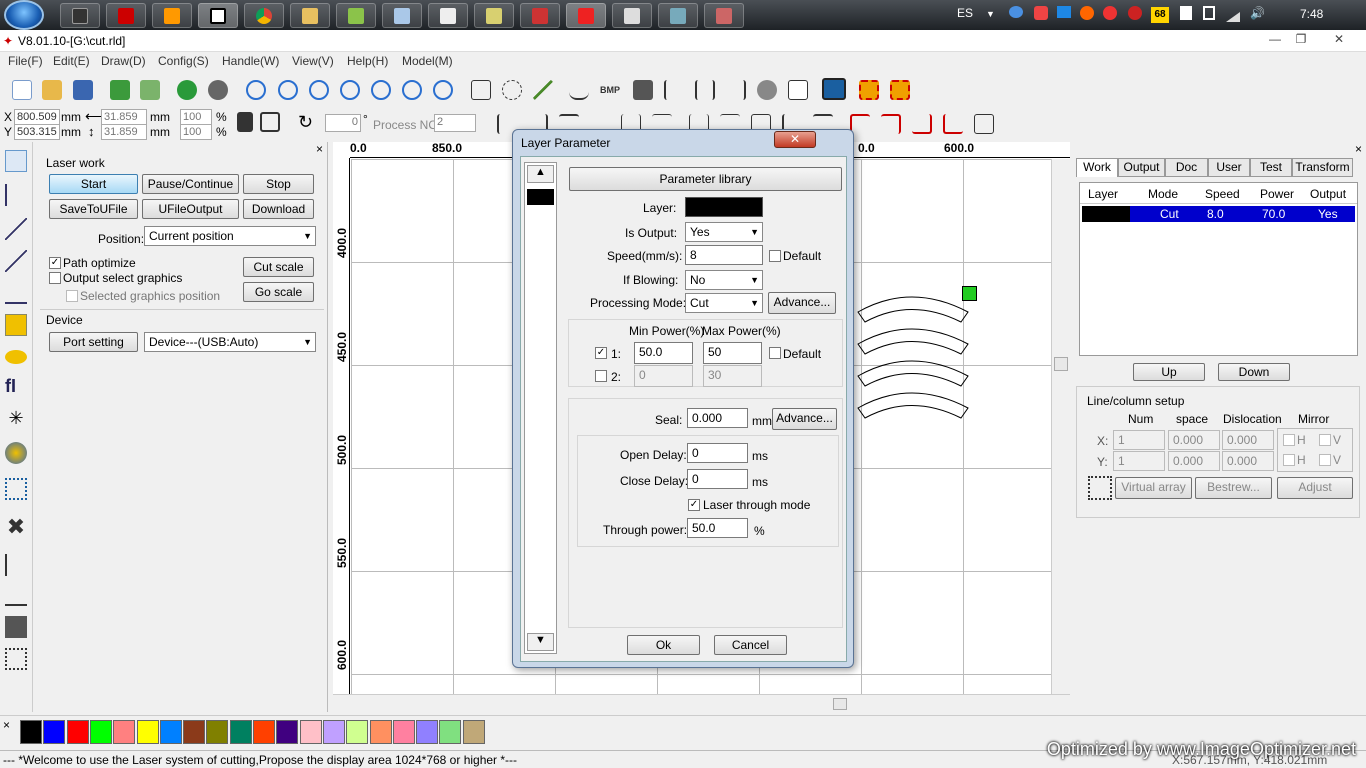 The image size is (1366, 768). I want to click on close-palette-icon: ×, so click(6, 725).